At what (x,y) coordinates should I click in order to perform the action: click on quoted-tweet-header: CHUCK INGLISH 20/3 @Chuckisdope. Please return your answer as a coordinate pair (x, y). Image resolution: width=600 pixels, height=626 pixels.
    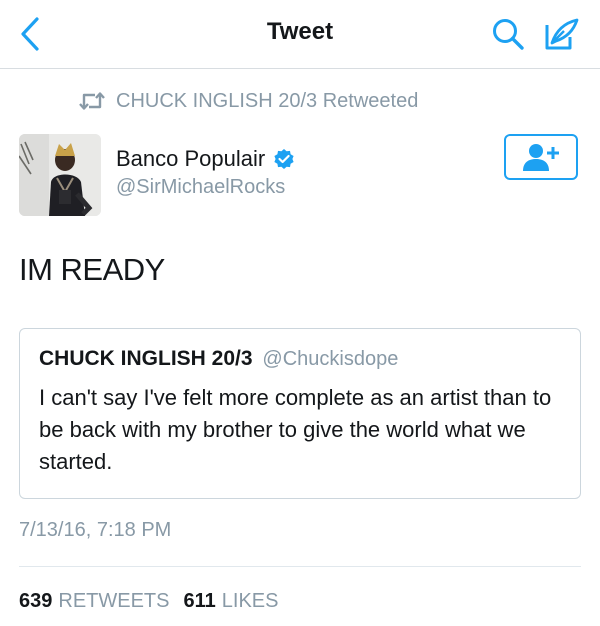
    Looking at the image, I should click on (300, 359).